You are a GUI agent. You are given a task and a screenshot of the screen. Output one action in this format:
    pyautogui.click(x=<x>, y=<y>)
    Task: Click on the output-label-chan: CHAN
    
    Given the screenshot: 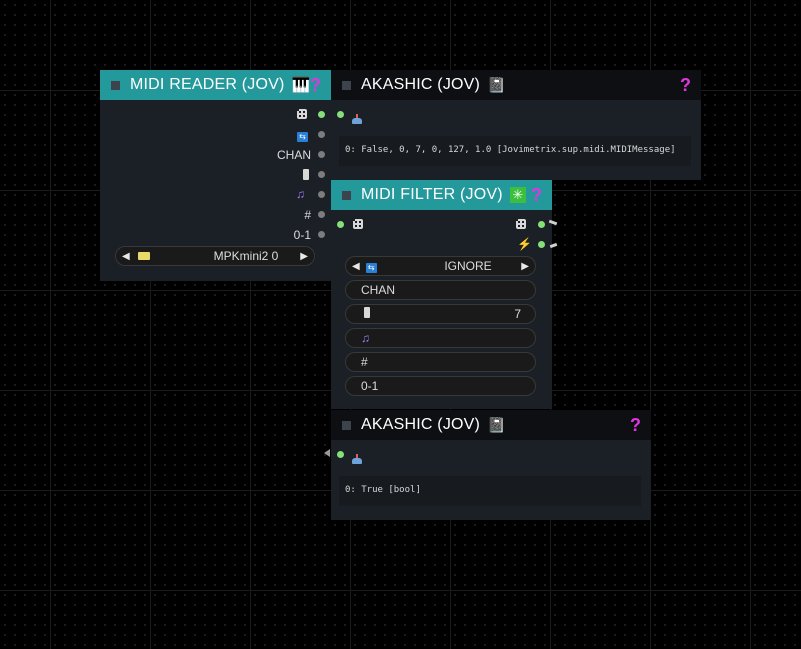 What is the action you would take?
    pyautogui.click(x=293, y=155)
    